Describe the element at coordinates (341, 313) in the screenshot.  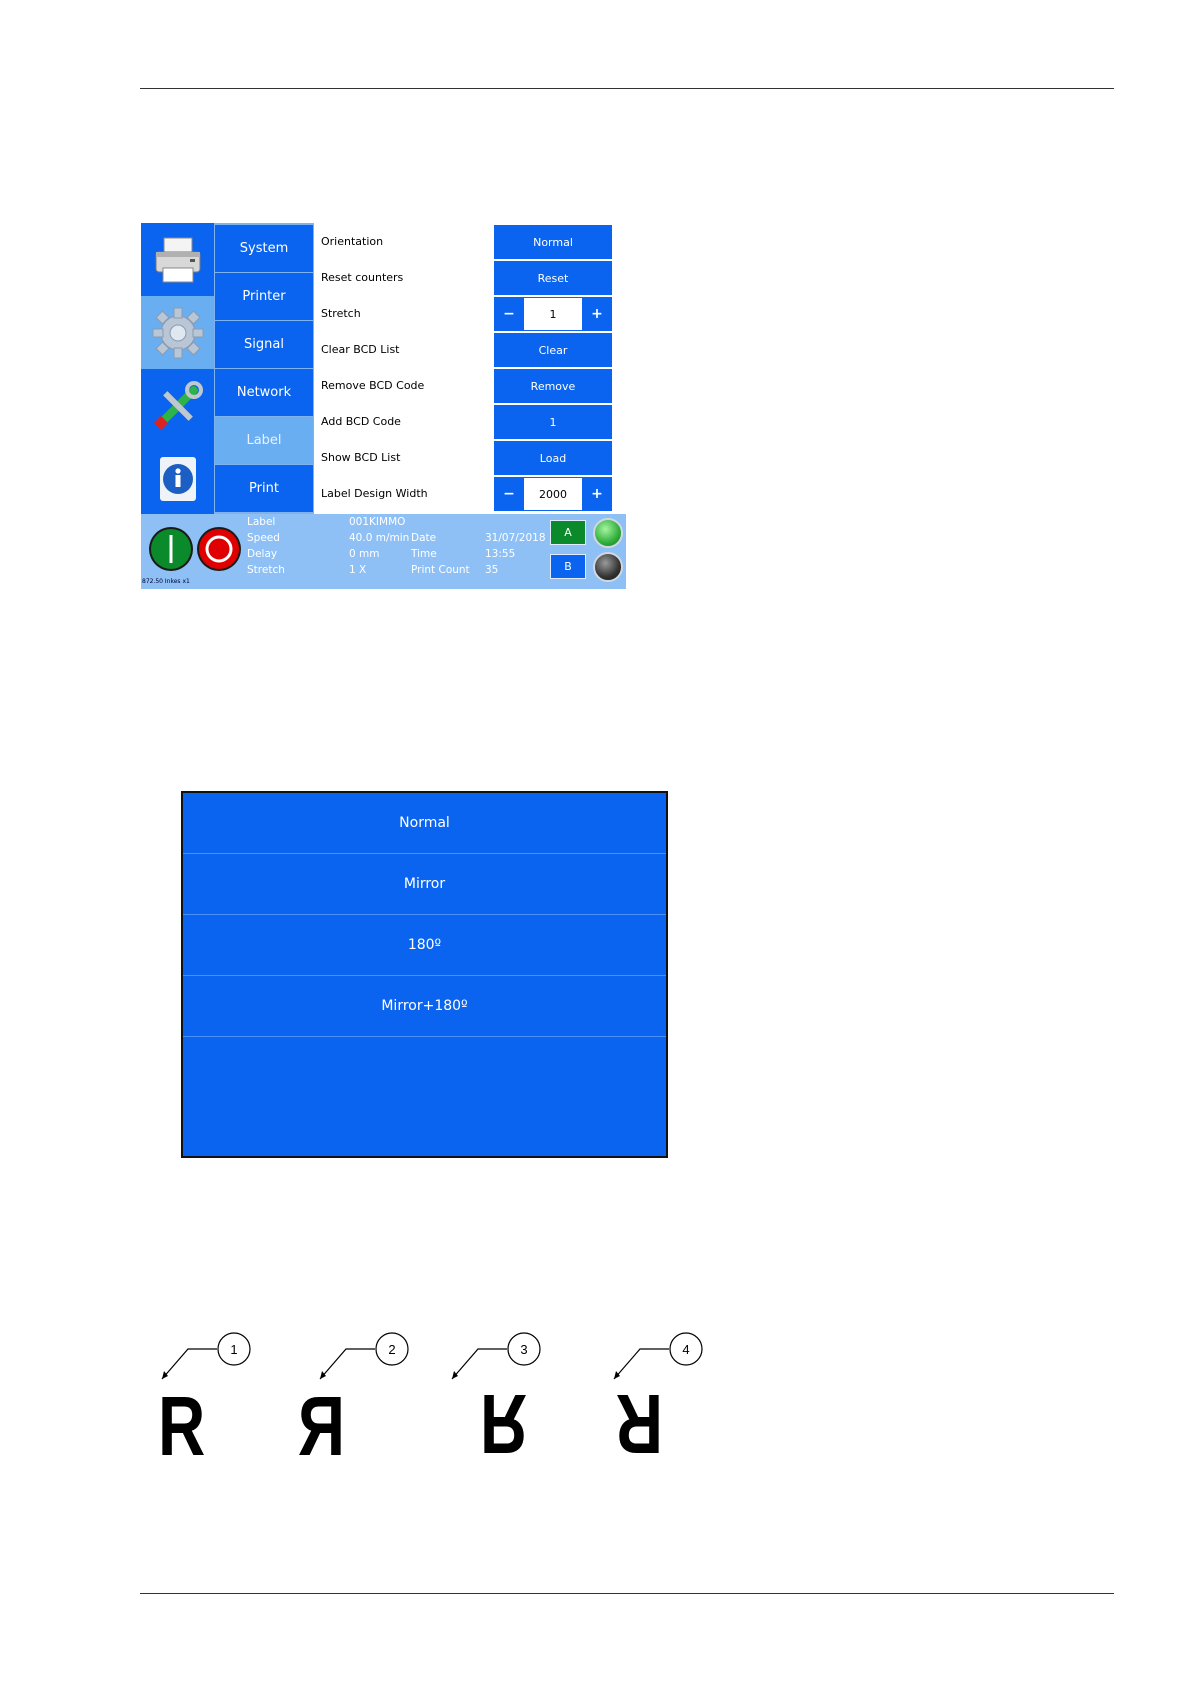
I see `stretch-label: Stretch` at that location.